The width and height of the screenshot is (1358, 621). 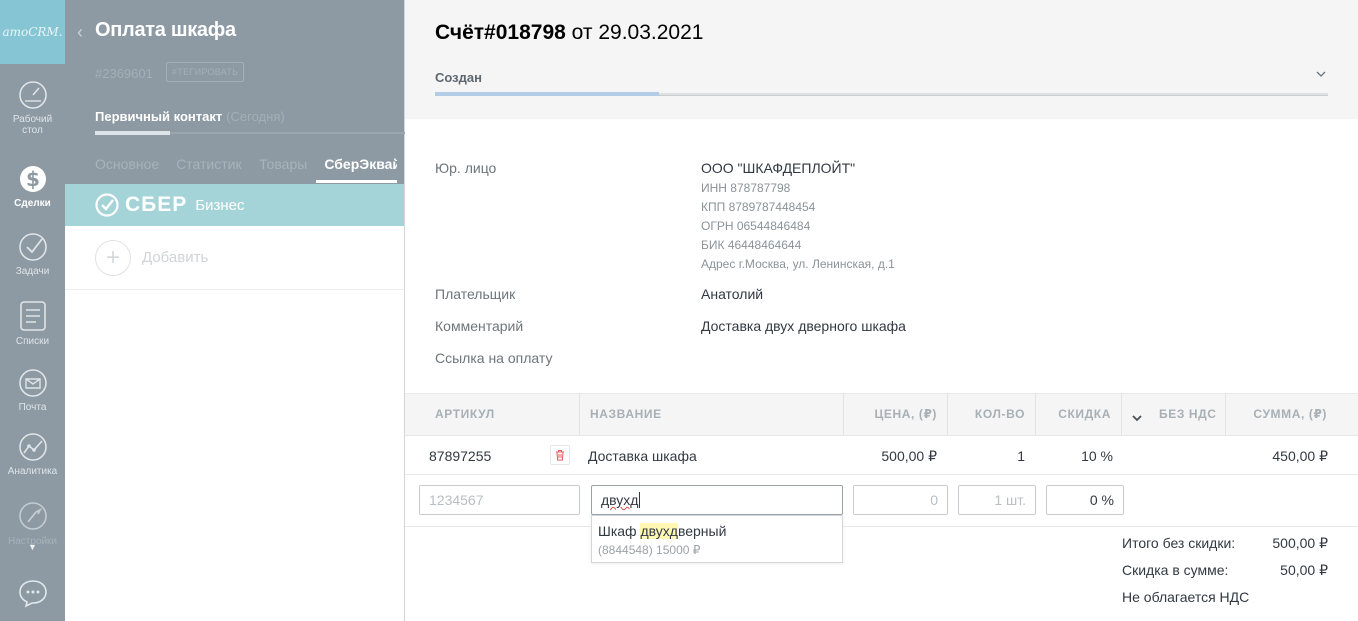 What do you see at coordinates (702, 531) in the screenshot?
I see `suggestion-name-suffix: верный` at bounding box center [702, 531].